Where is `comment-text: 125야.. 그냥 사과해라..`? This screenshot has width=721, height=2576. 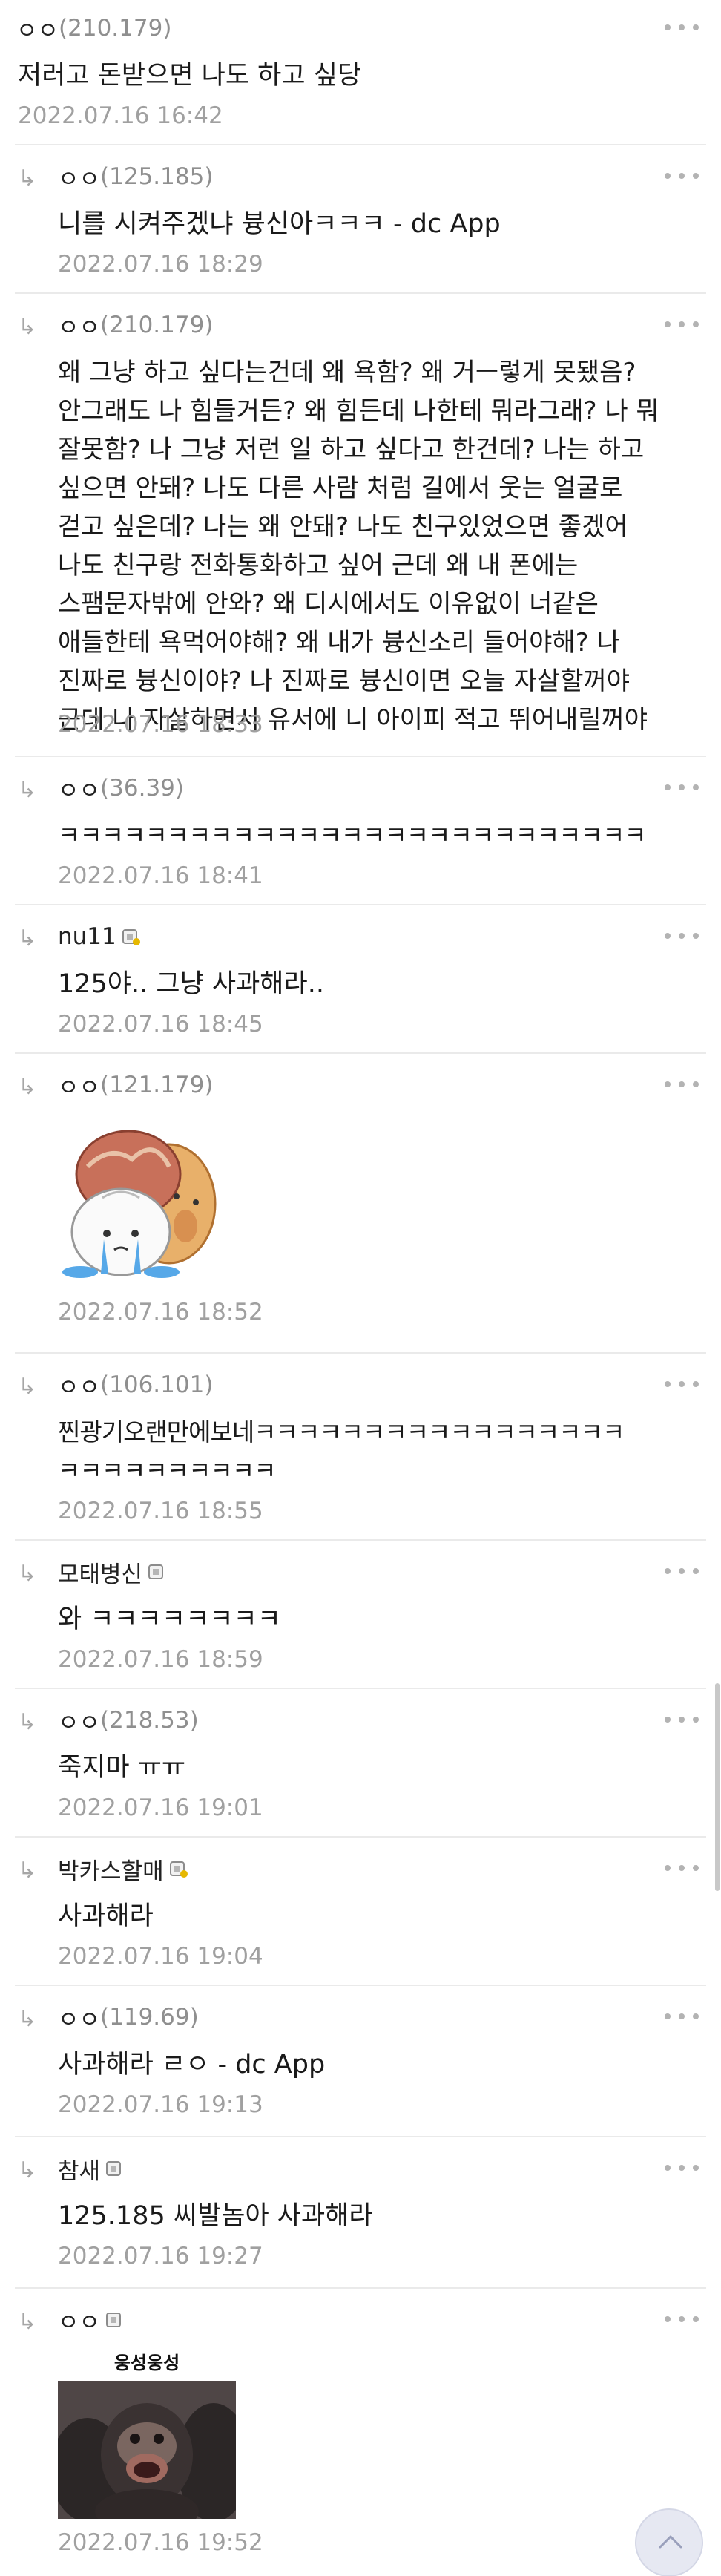 comment-text: 125야.. 그냥 사과해라.. is located at coordinates (191, 984).